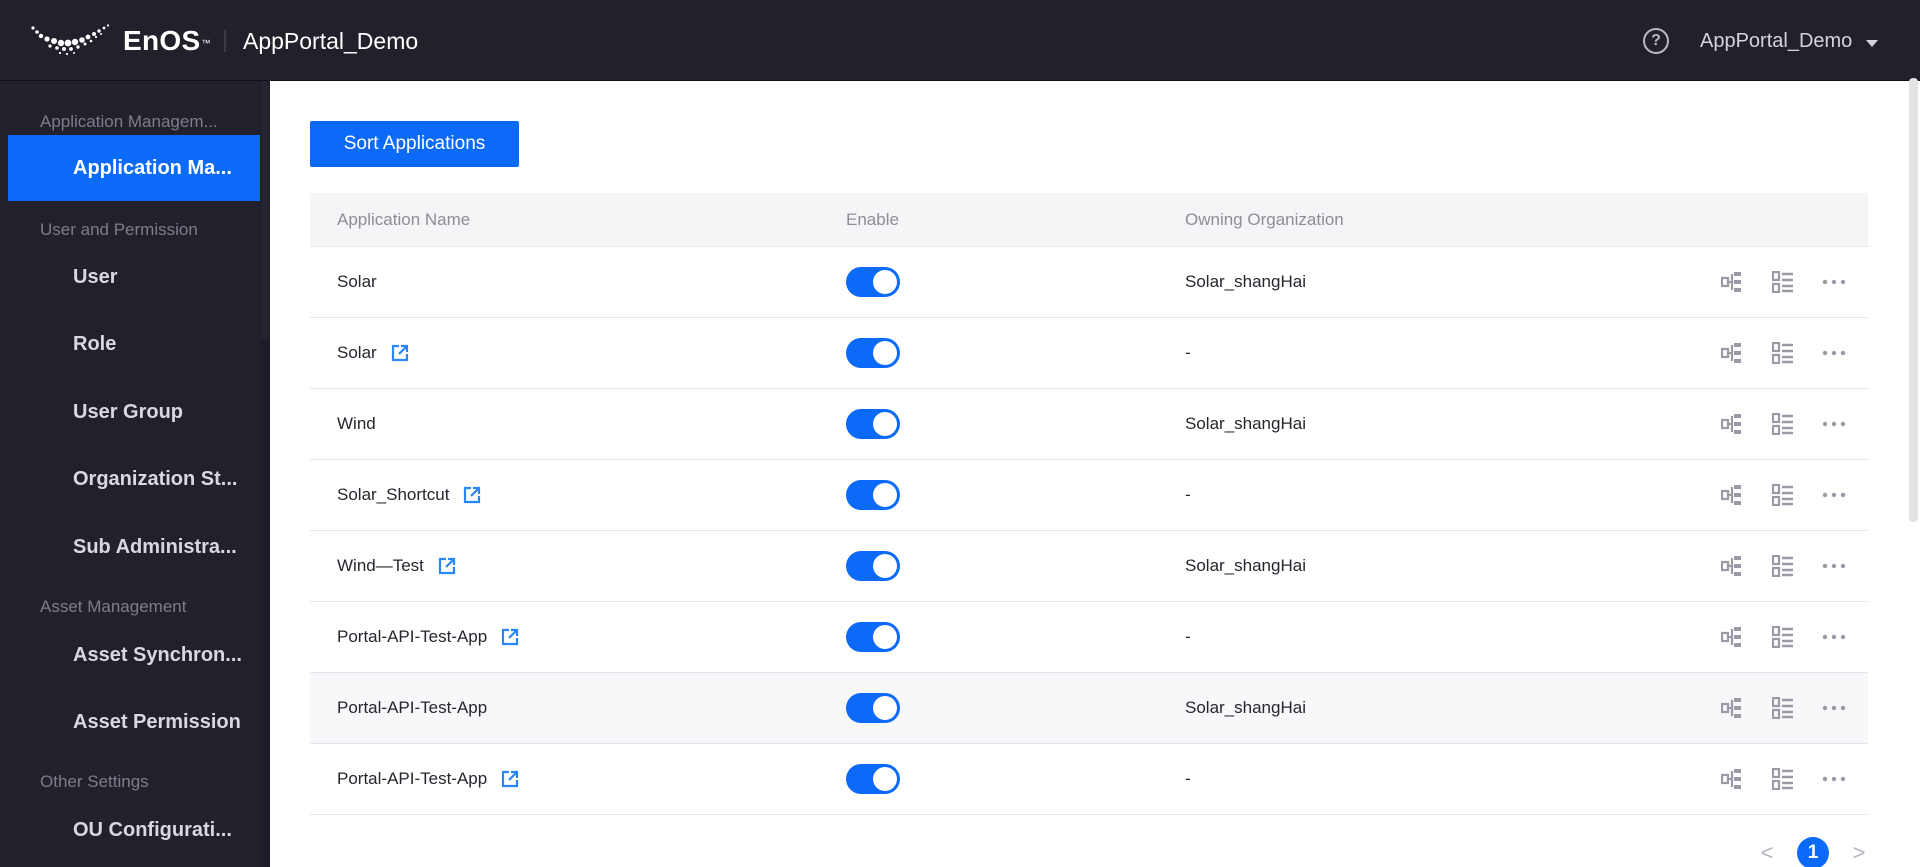 This screenshot has height=867, width=1920. Describe the element at coordinates (414, 144) in the screenshot. I see `sort-applications-button: Sort Applications` at that location.